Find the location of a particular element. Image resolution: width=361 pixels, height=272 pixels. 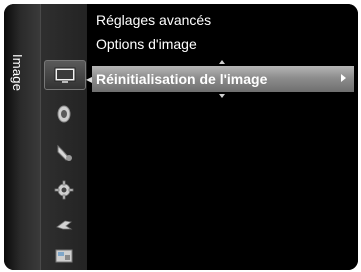

category-icon-column is located at coordinates (63, 137).